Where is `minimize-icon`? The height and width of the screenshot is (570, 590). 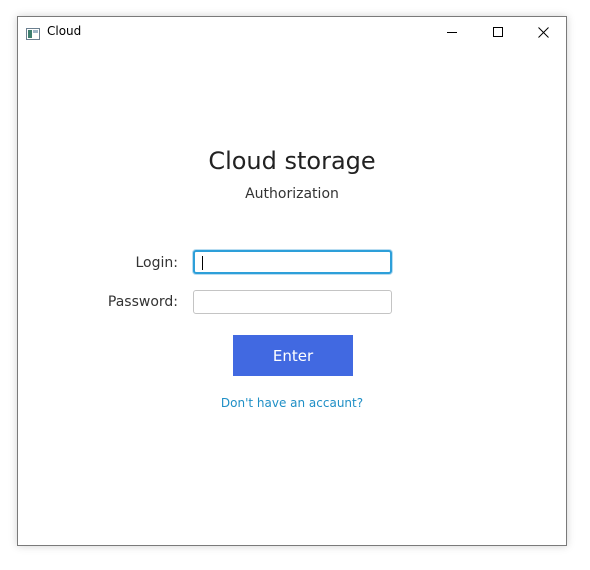
minimize-icon is located at coordinates (451, 32).